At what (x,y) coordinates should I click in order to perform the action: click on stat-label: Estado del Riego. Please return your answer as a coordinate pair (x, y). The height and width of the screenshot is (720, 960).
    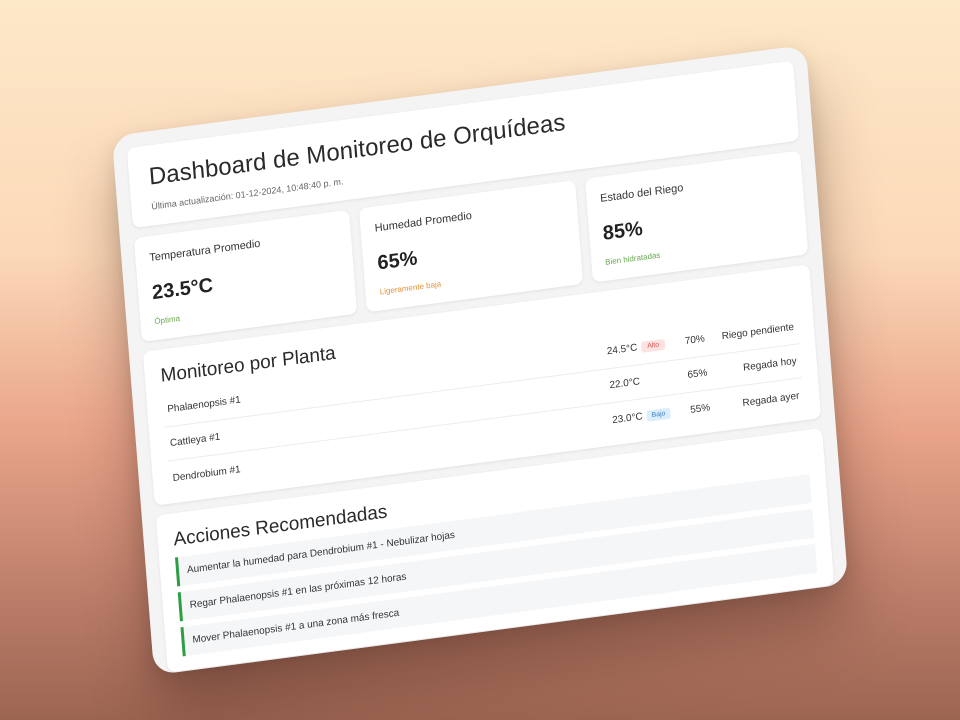
    Looking at the image, I should click on (641, 193).